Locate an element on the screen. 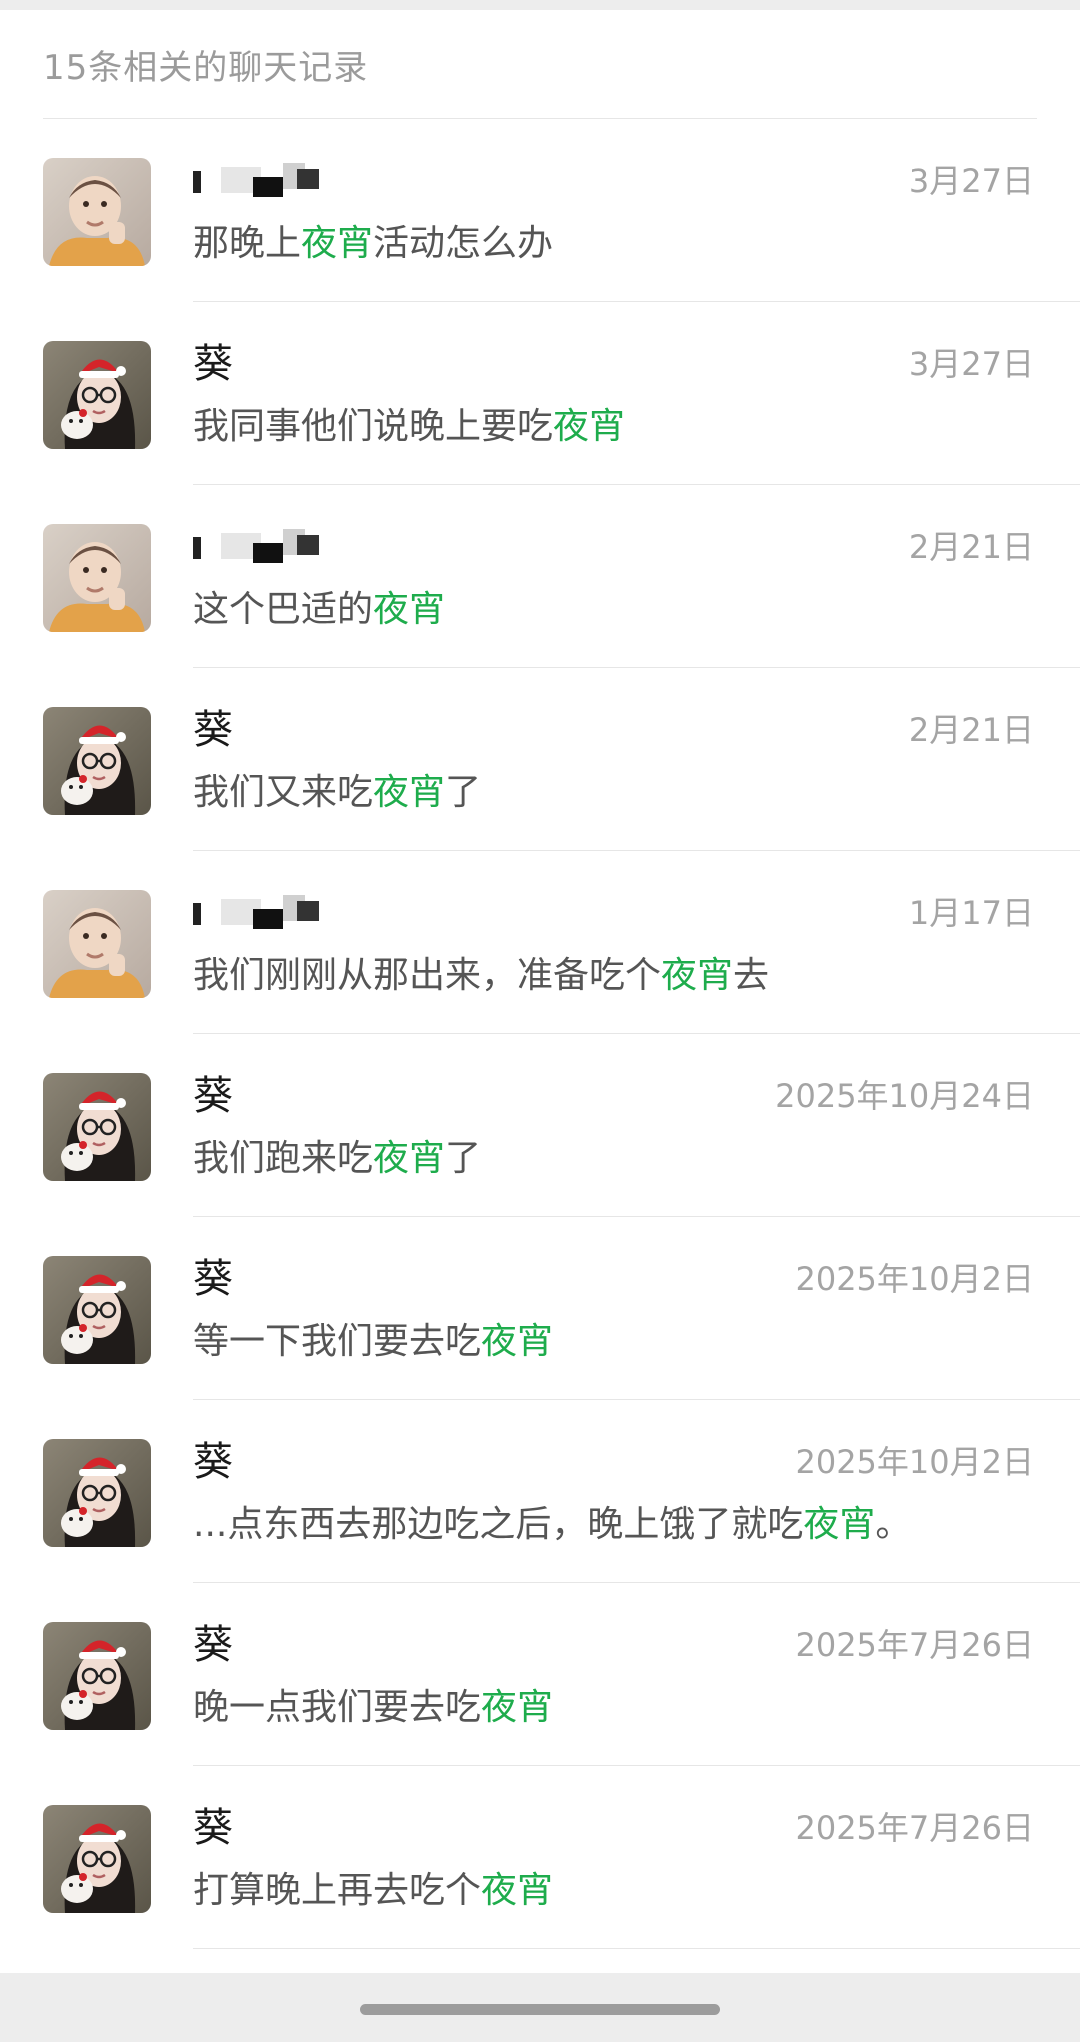  chat-record-item: 葵 2025年10月2日等一下我们要去吃夜宵 is located at coordinates (540, 1308).